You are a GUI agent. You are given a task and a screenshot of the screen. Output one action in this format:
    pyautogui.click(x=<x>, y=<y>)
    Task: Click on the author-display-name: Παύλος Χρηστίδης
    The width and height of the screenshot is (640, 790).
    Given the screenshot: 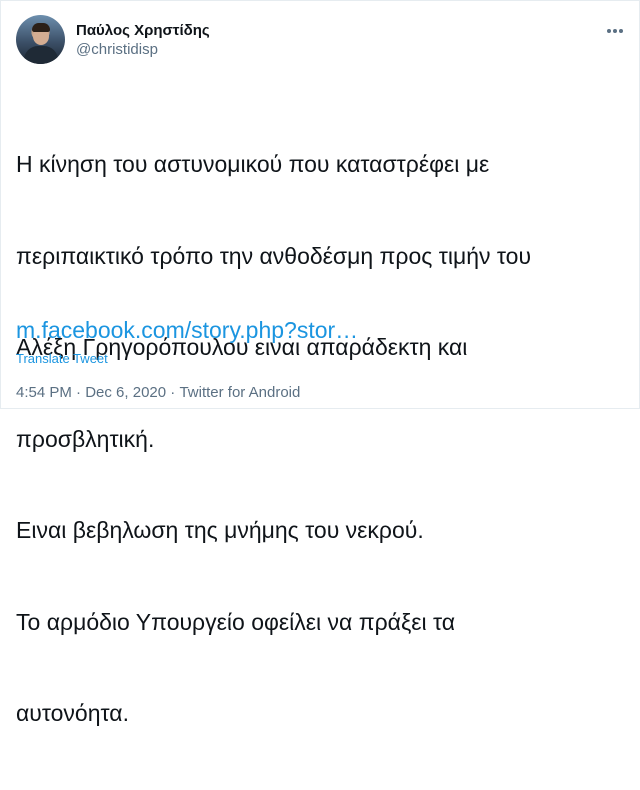 What is the action you would take?
    pyautogui.click(x=143, y=30)
    